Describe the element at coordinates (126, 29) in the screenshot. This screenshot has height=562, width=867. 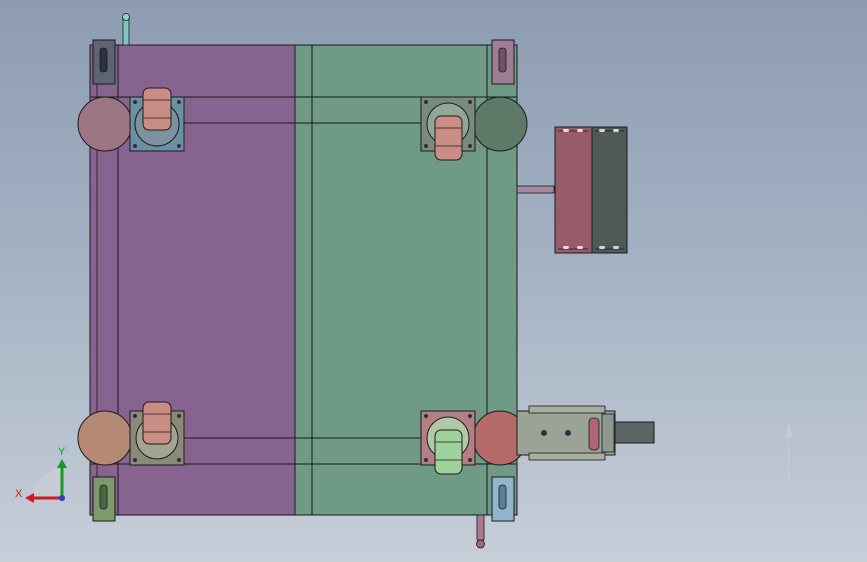
I see `top-handle` at that location.